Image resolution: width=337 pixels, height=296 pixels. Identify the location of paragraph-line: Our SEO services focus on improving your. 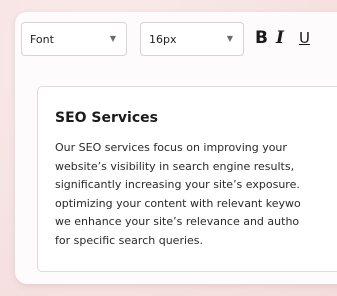
(171, 147).